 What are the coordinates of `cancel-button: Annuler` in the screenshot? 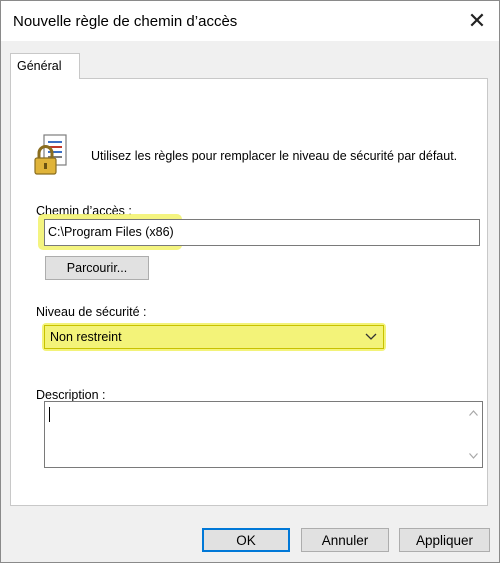 It's located at (345, 540).